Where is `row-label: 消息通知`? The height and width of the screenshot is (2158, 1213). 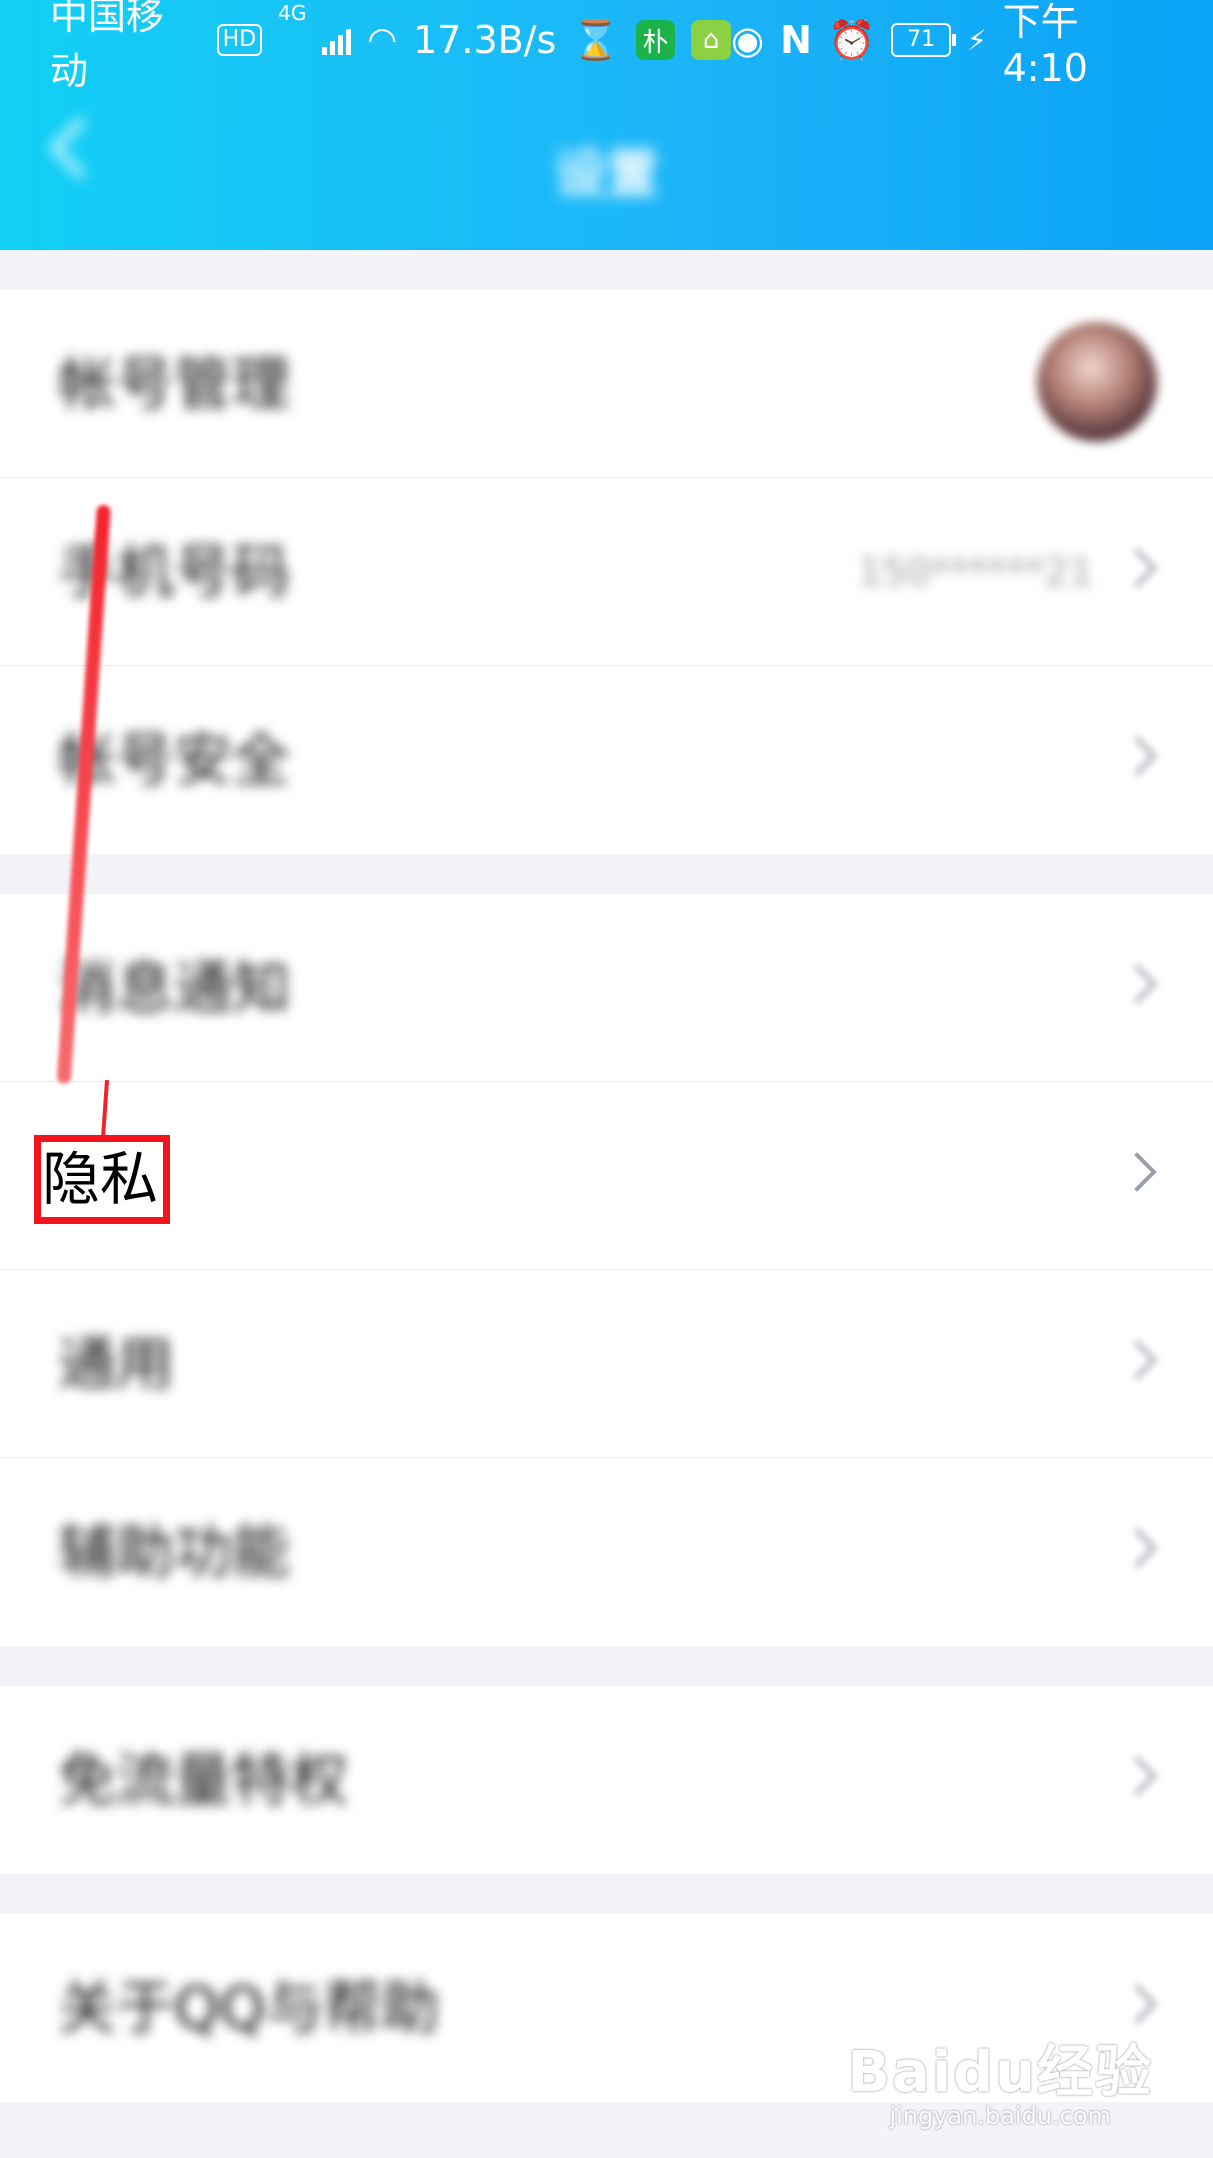 row-label: 消息通知 is located at coordinates (174, 988).